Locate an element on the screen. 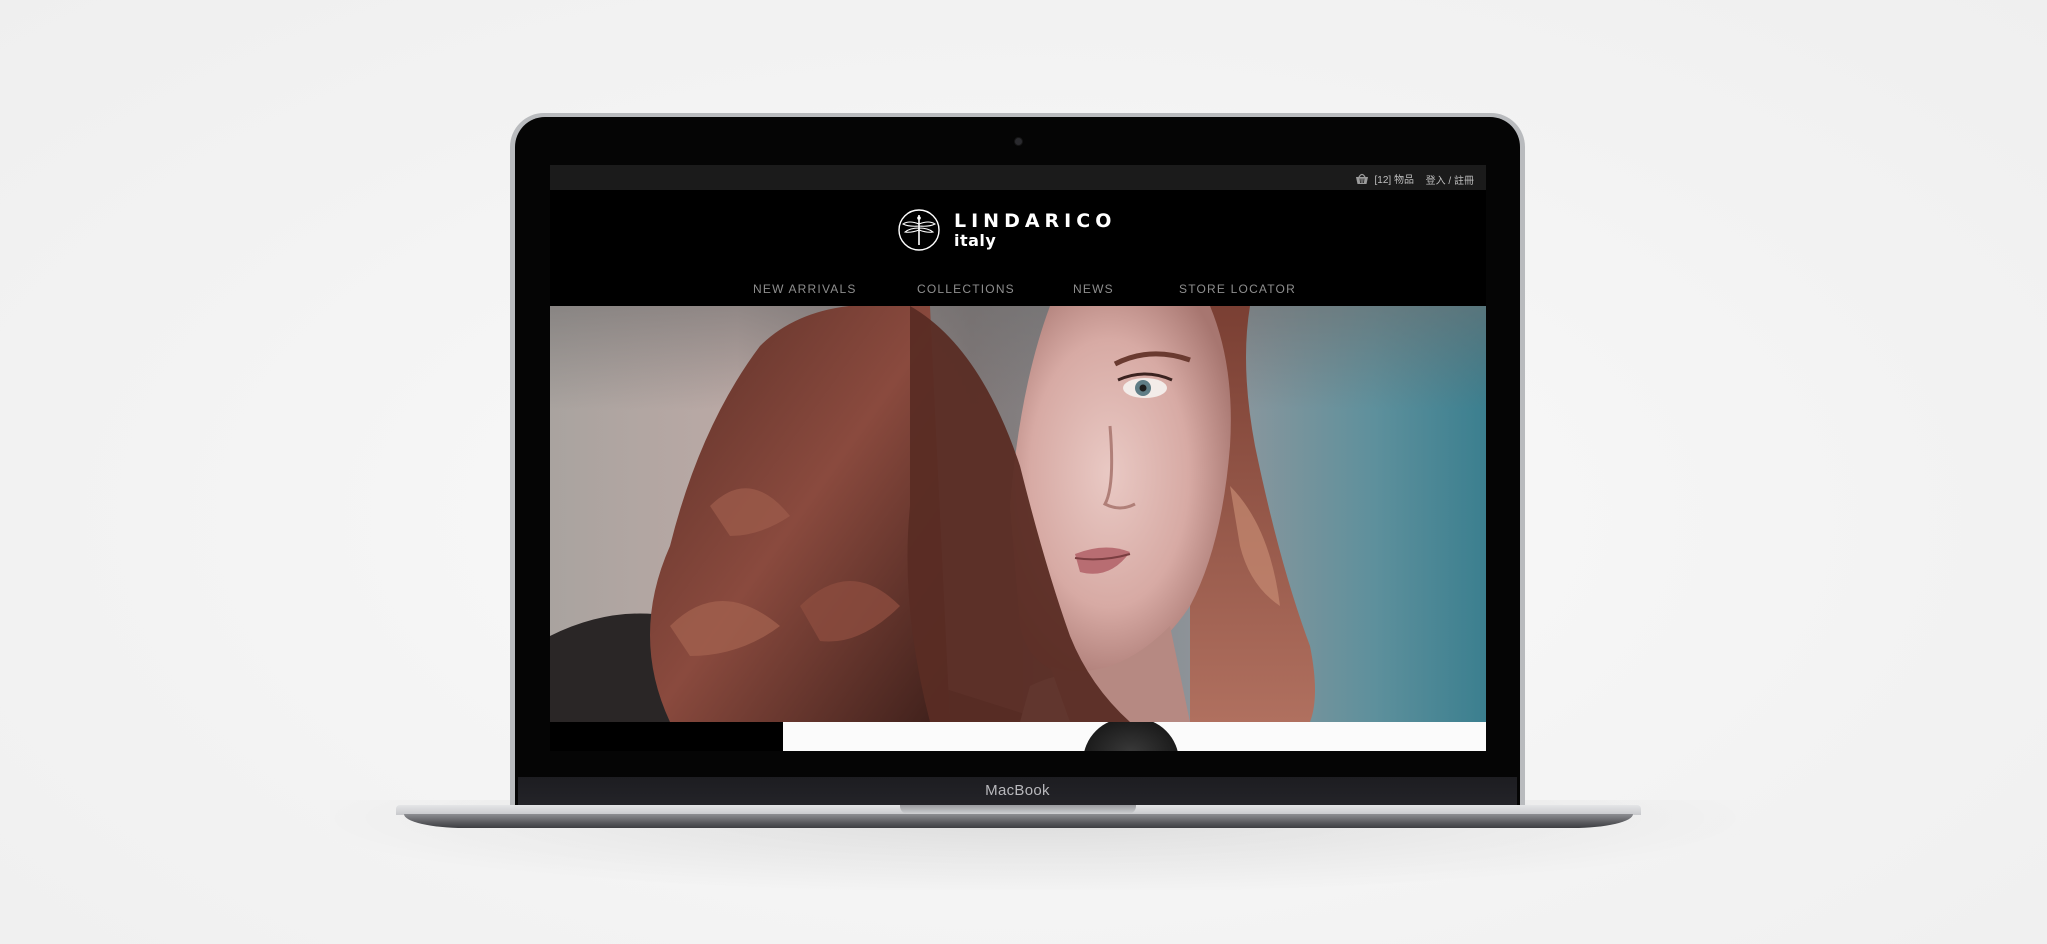 The width and height of the screenshot is (2047, 944). nav-store-locator: STORE LOCATOR is located at coordinates (1237, 289).